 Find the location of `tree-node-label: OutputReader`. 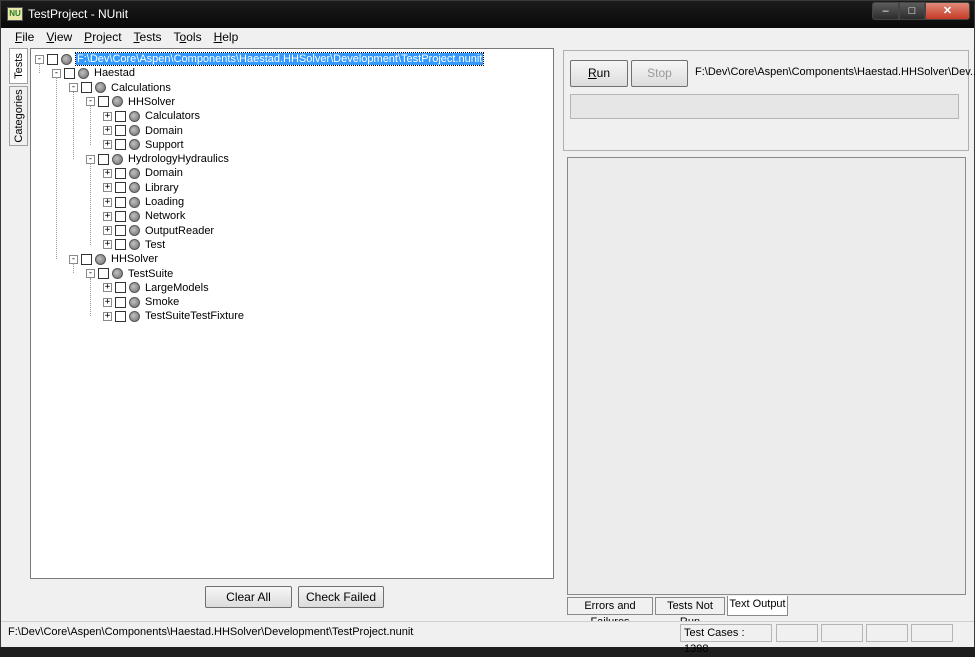

tree-node-label: OutputReader is located at coordinates (179, 231).